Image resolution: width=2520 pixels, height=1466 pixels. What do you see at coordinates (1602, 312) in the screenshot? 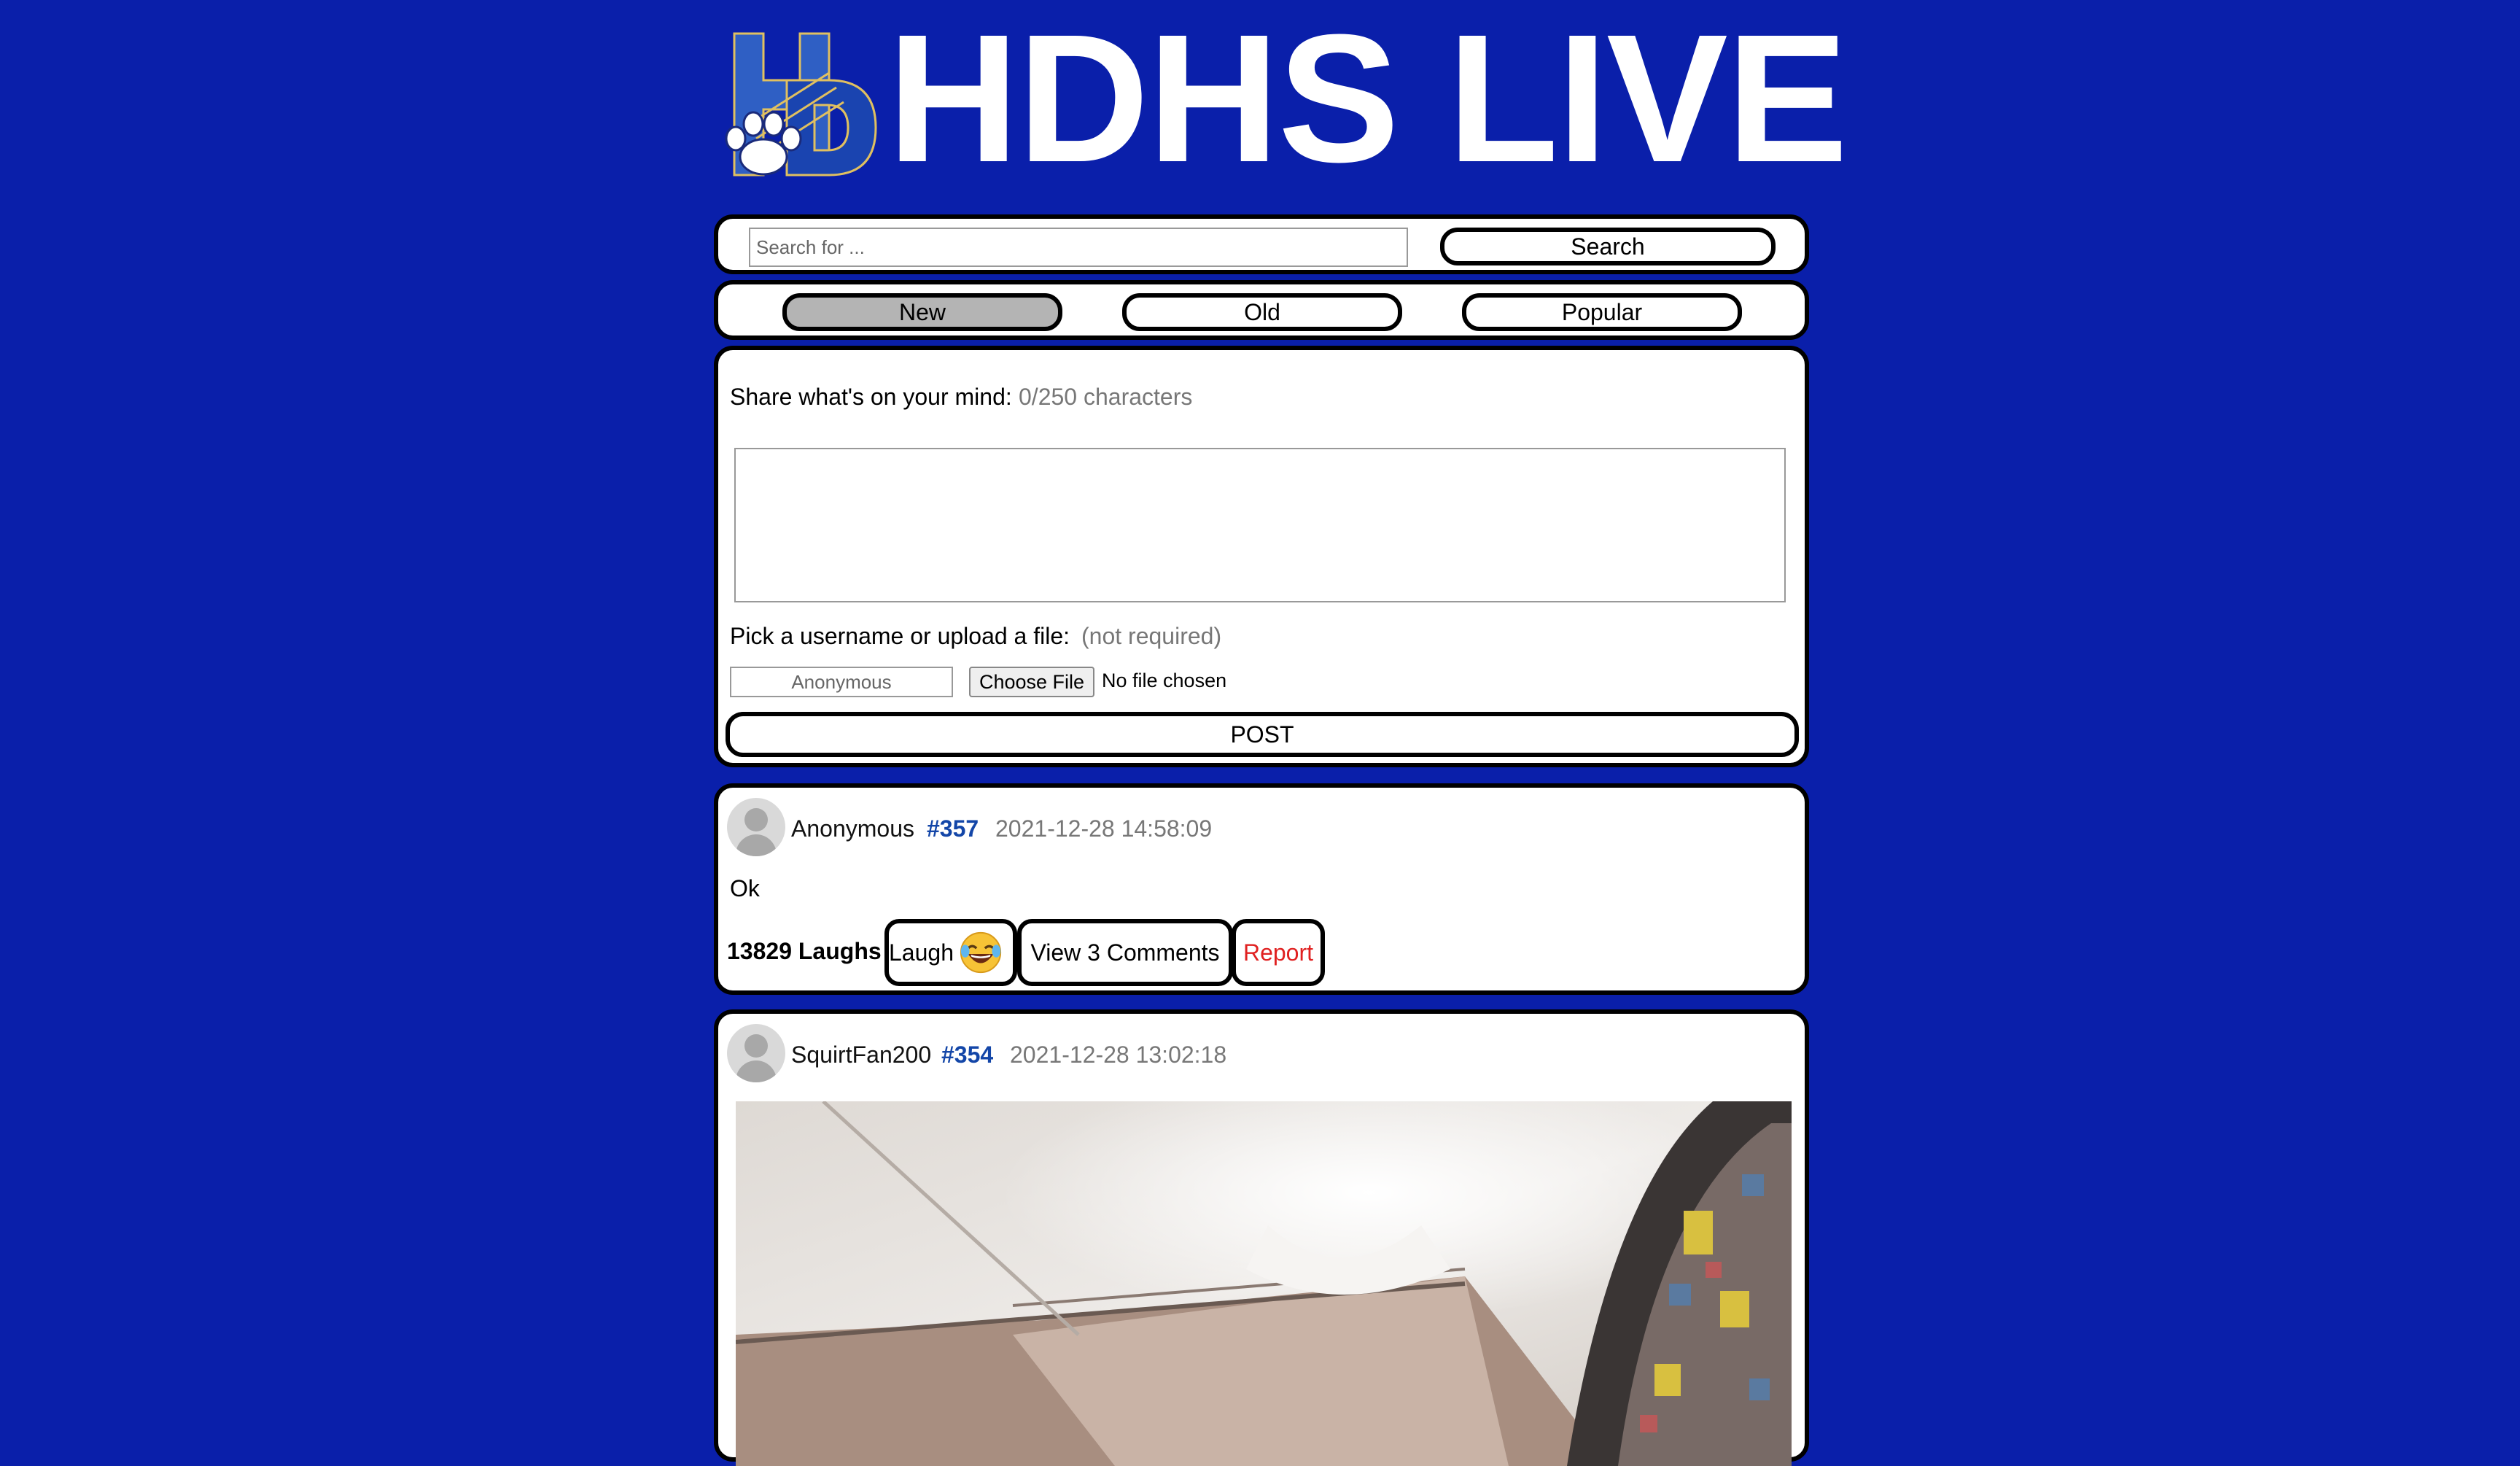
I see `tab-popular: Popular` at bounding box center [1602, 312].